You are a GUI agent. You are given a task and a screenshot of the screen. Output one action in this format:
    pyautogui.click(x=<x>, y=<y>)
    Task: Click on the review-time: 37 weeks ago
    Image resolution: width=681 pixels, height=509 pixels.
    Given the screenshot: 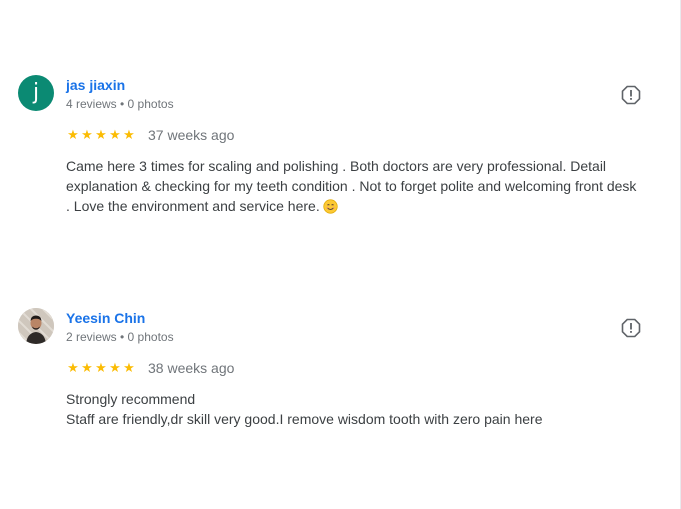 What is the action you would take?
    pyautogui.click(x=191, y=135)
    